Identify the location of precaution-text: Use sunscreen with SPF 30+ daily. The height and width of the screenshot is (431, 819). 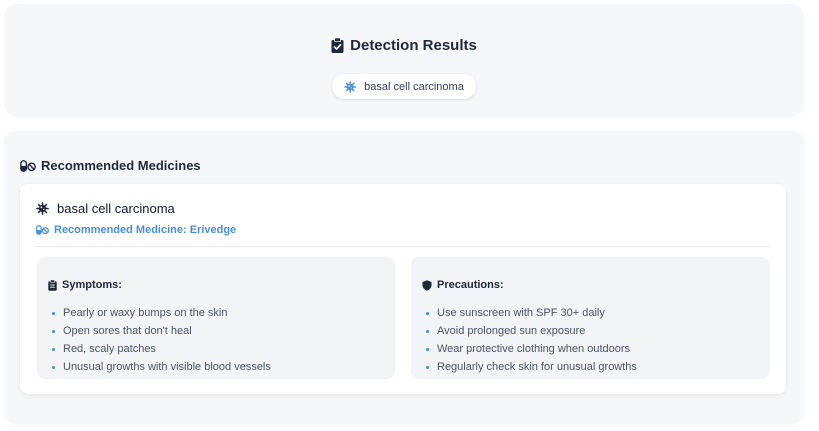
(521, 313).